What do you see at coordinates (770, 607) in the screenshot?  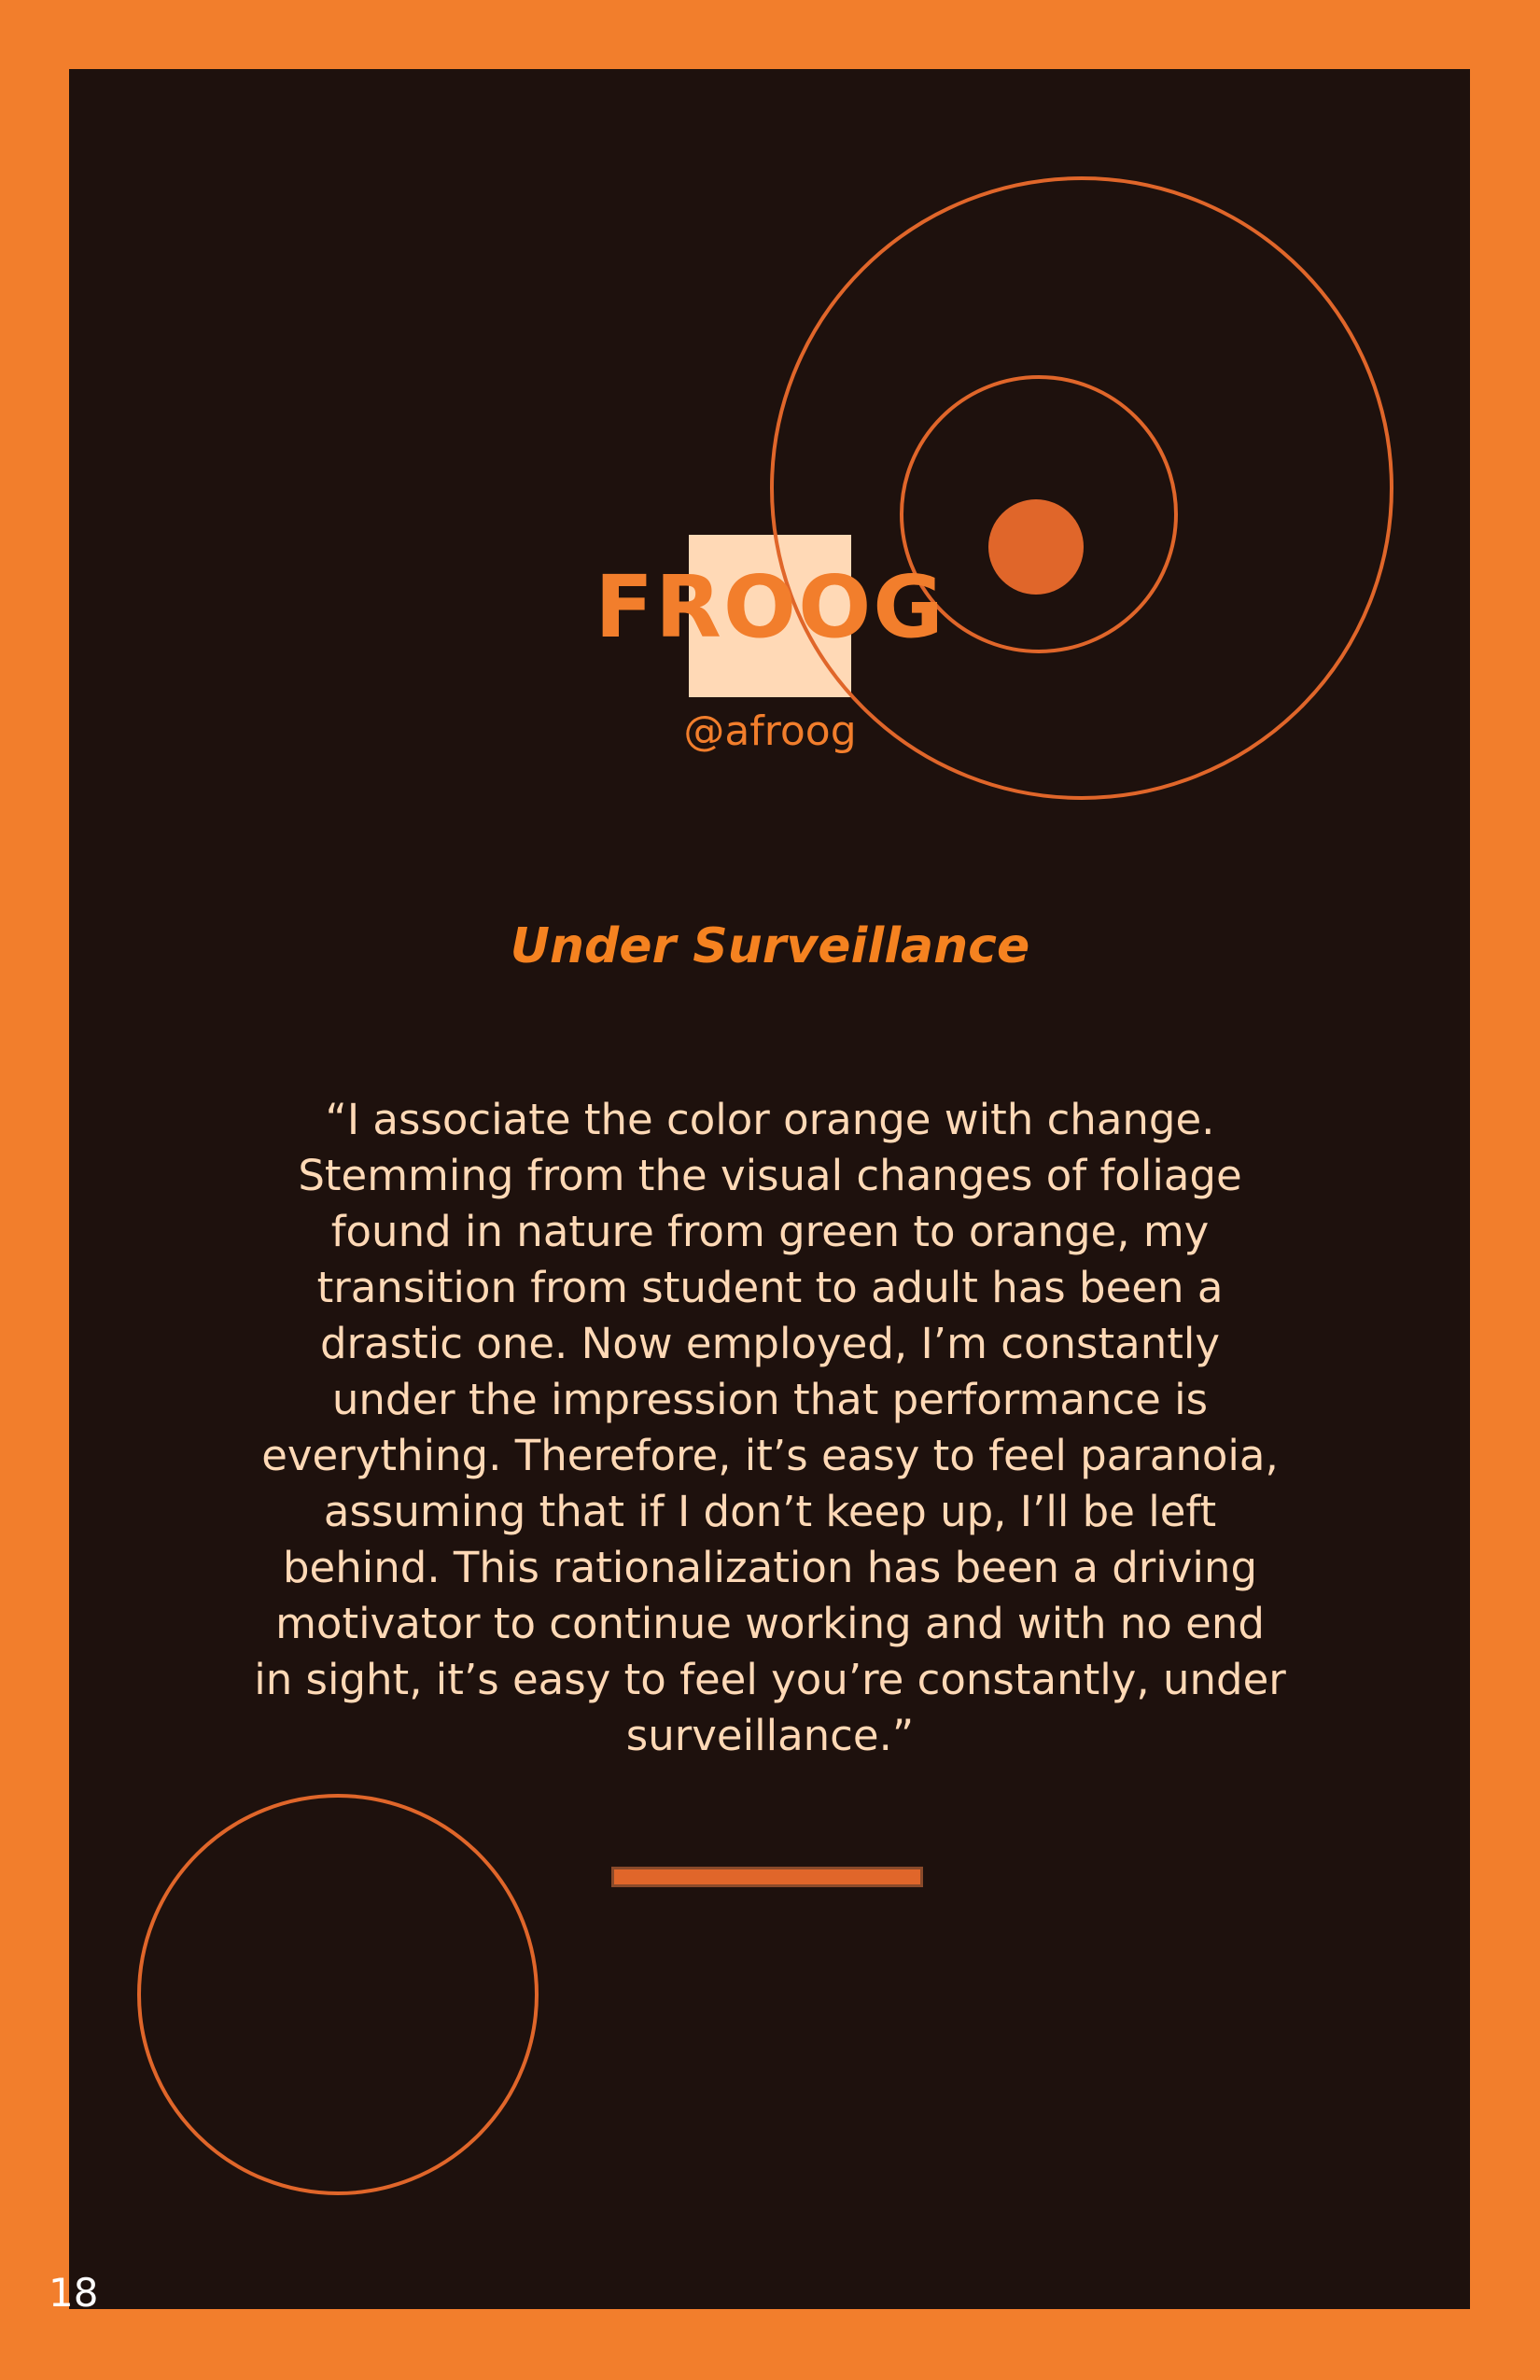 I see `artist-name: FROOG` at bounding box center [770, 607].